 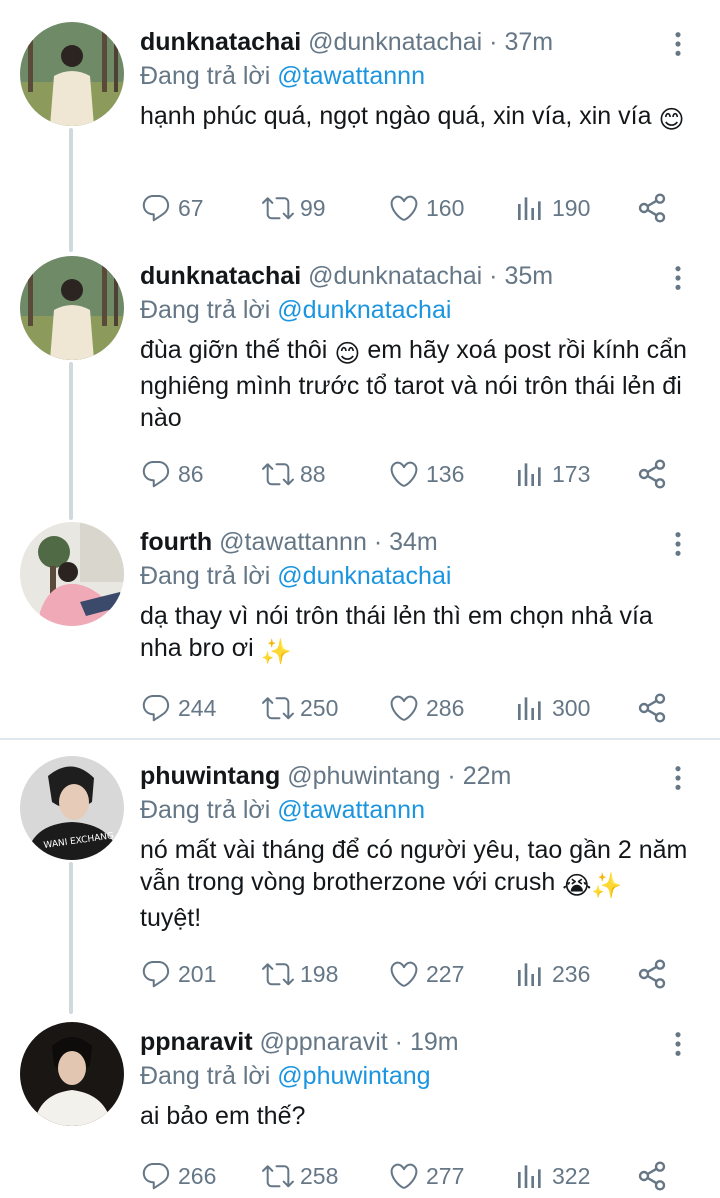 I want to click on timestamp: 34m, so click(x=413, y=542).